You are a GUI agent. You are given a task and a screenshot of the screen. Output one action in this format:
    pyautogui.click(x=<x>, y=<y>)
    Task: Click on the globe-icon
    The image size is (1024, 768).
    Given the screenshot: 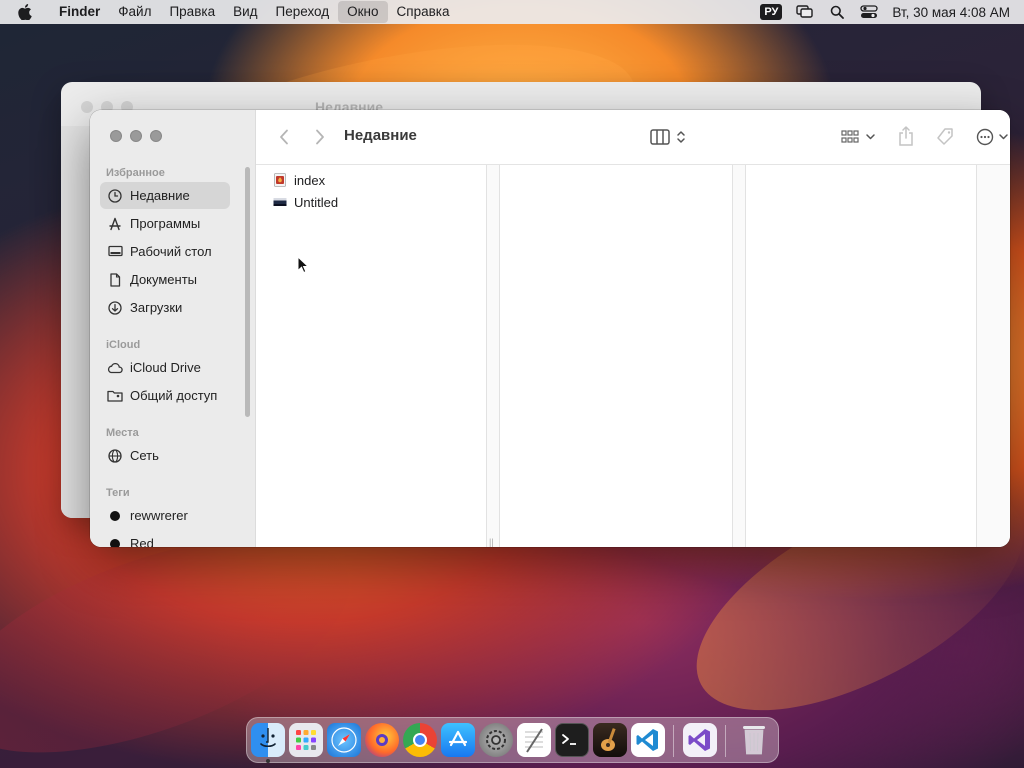 What is the action you would take?
    pyautogui.click(x=115, y=456)
    